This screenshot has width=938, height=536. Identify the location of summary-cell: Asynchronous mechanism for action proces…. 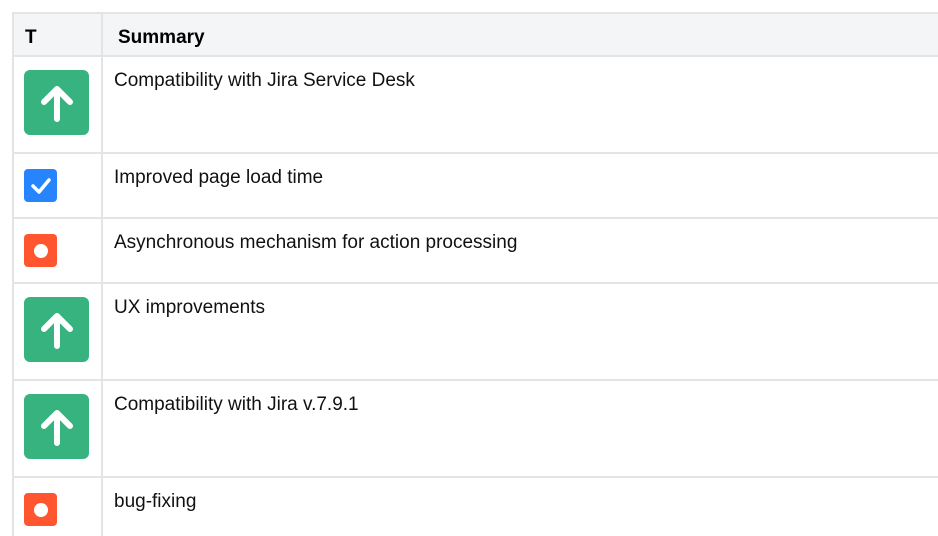
(519, 250).